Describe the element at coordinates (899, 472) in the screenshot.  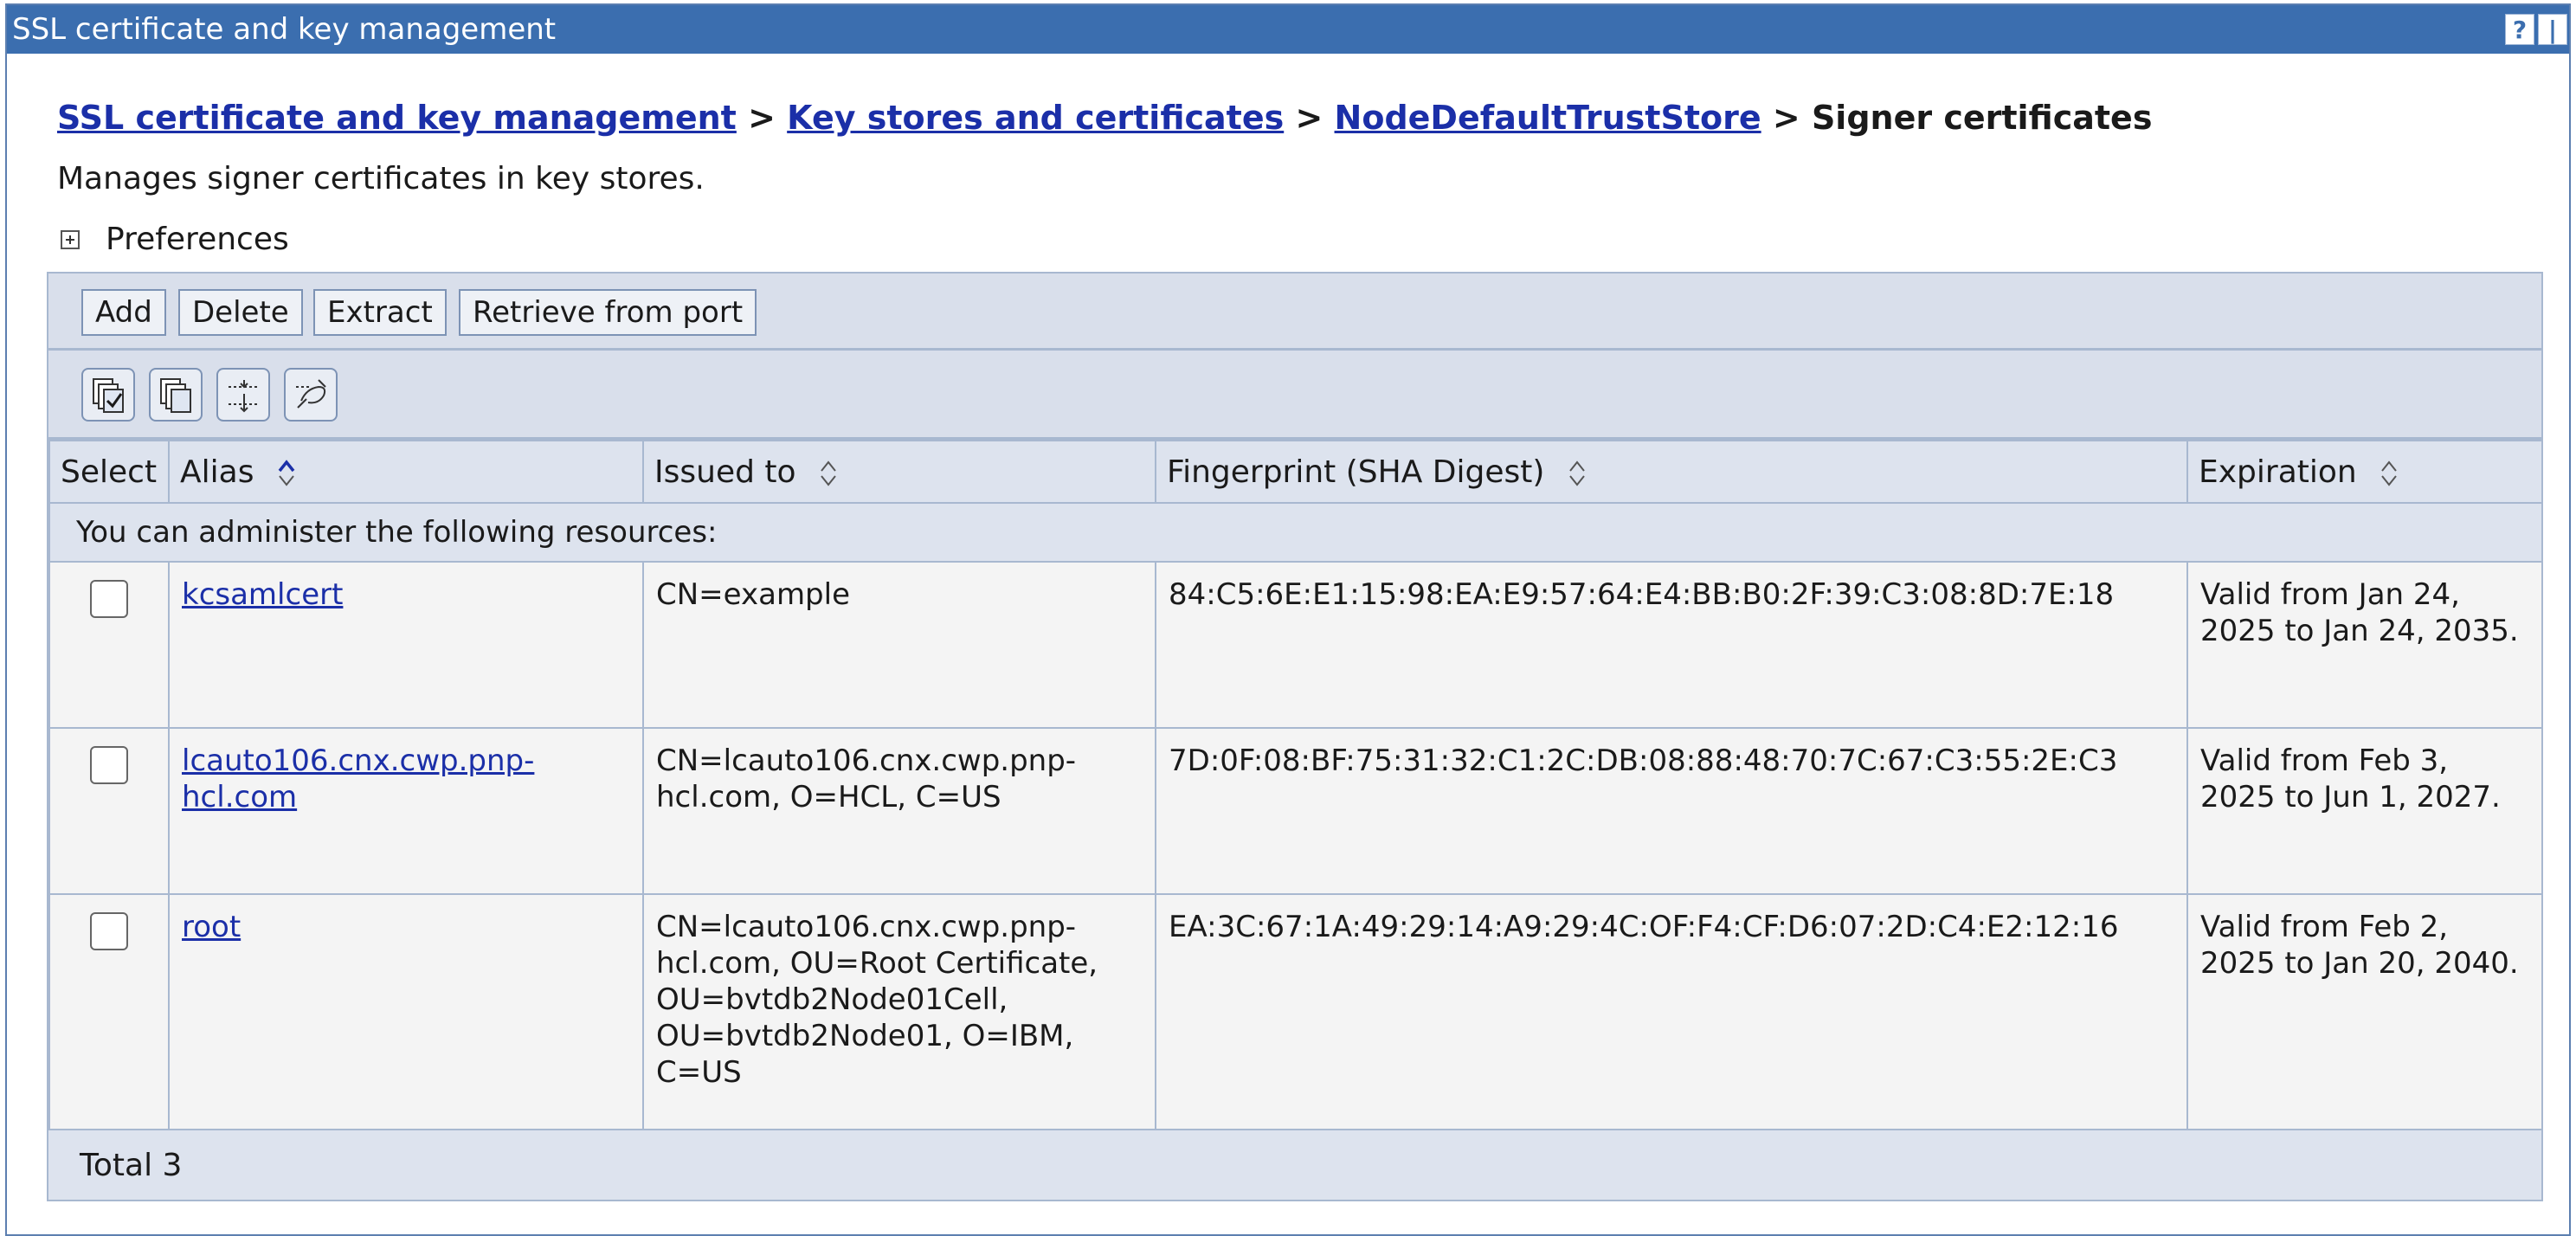
I see `column-header-issued-to: Issued to` at that location.